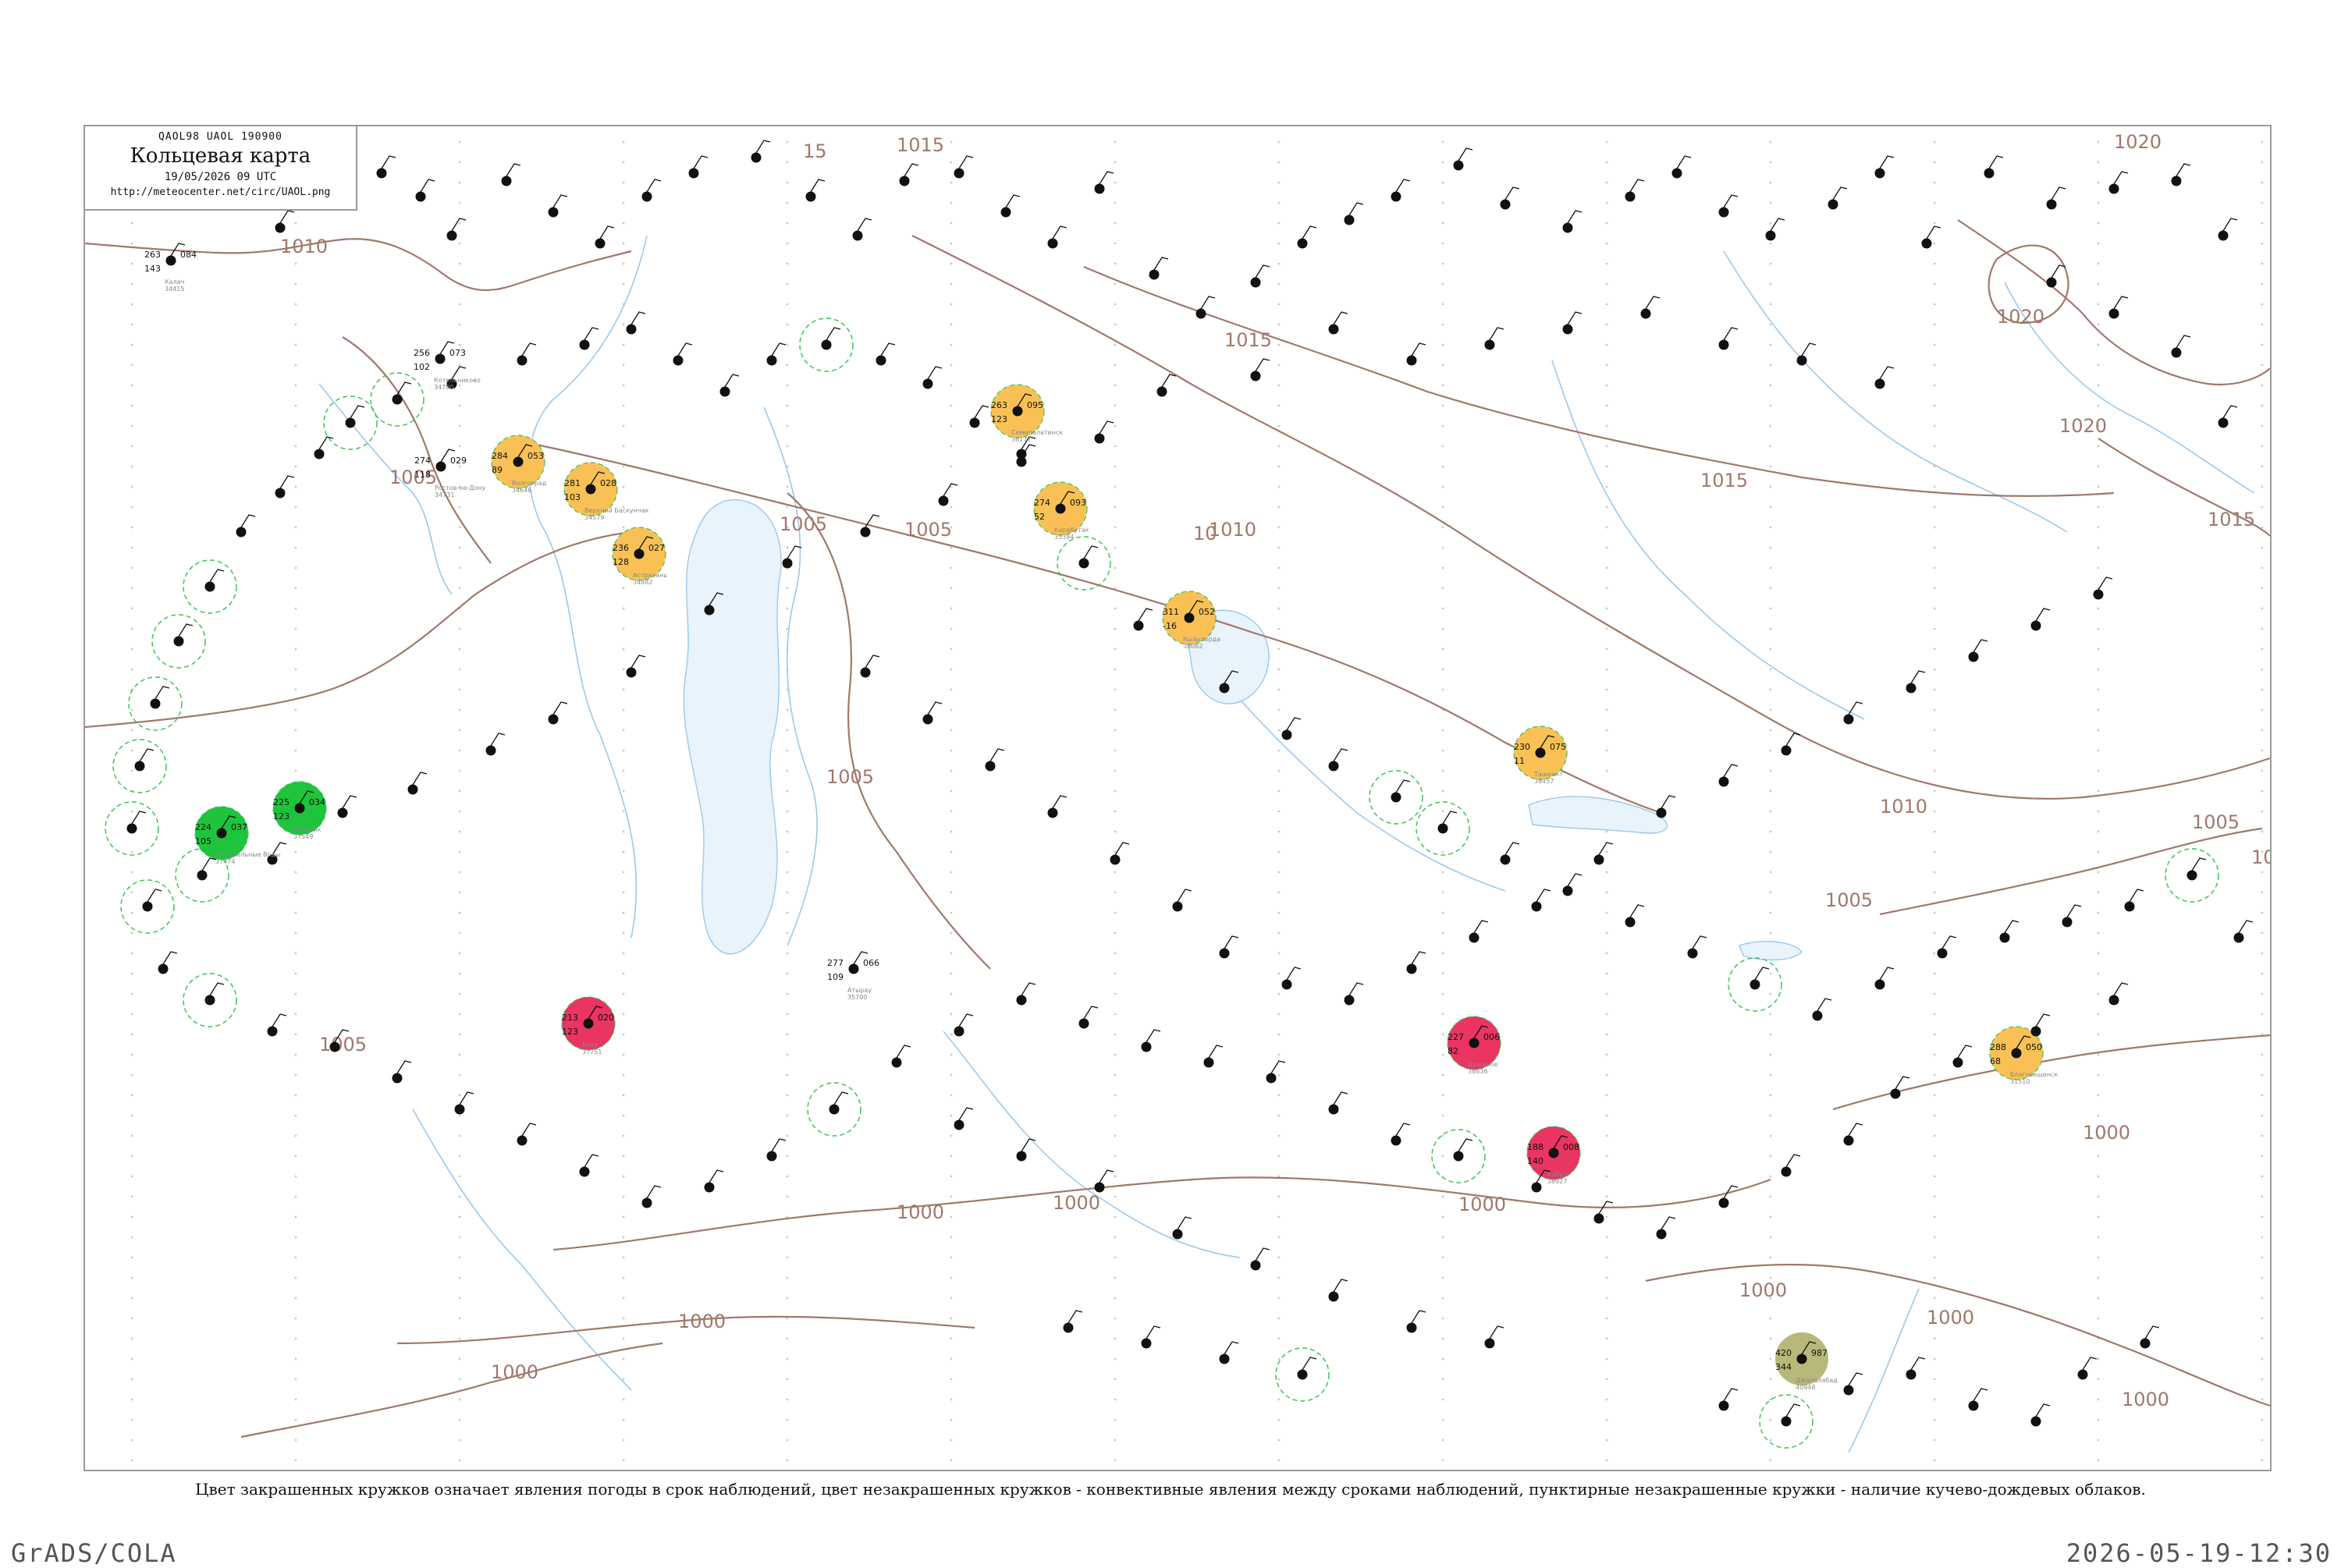  I want to click on station-pressure: 073, so click(457, 353).